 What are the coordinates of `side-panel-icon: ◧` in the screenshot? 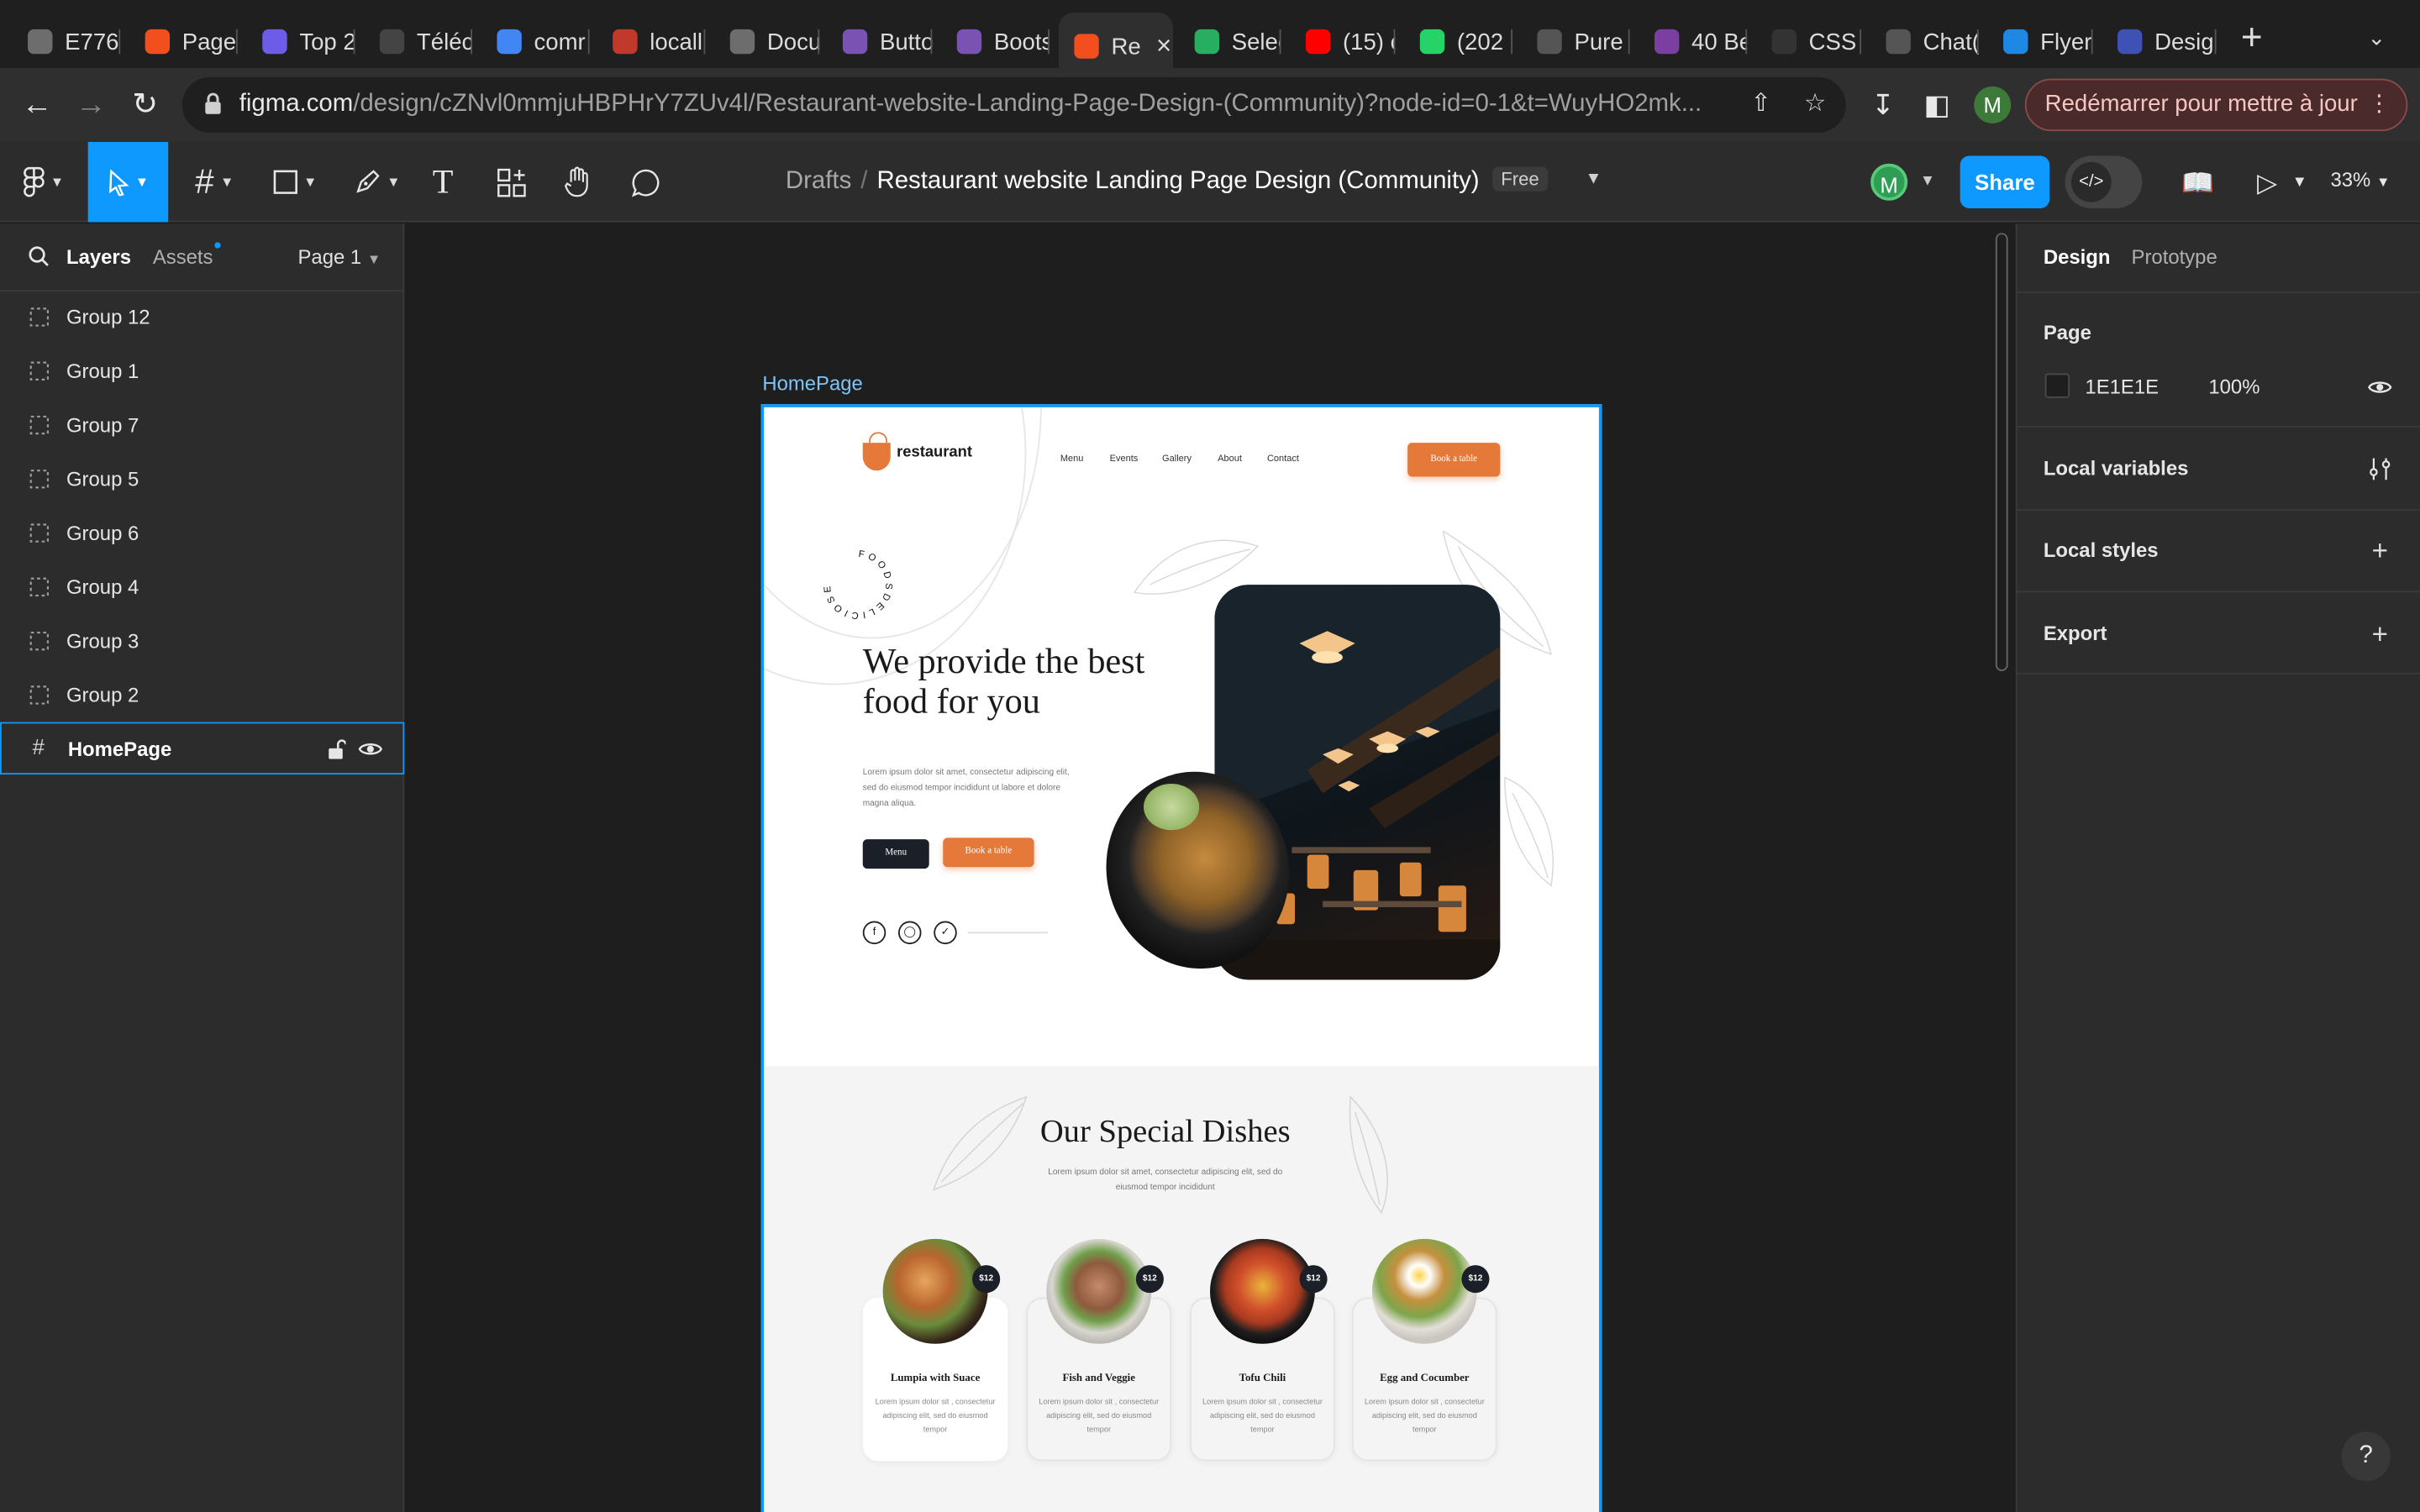 It's located at (1937, 105).